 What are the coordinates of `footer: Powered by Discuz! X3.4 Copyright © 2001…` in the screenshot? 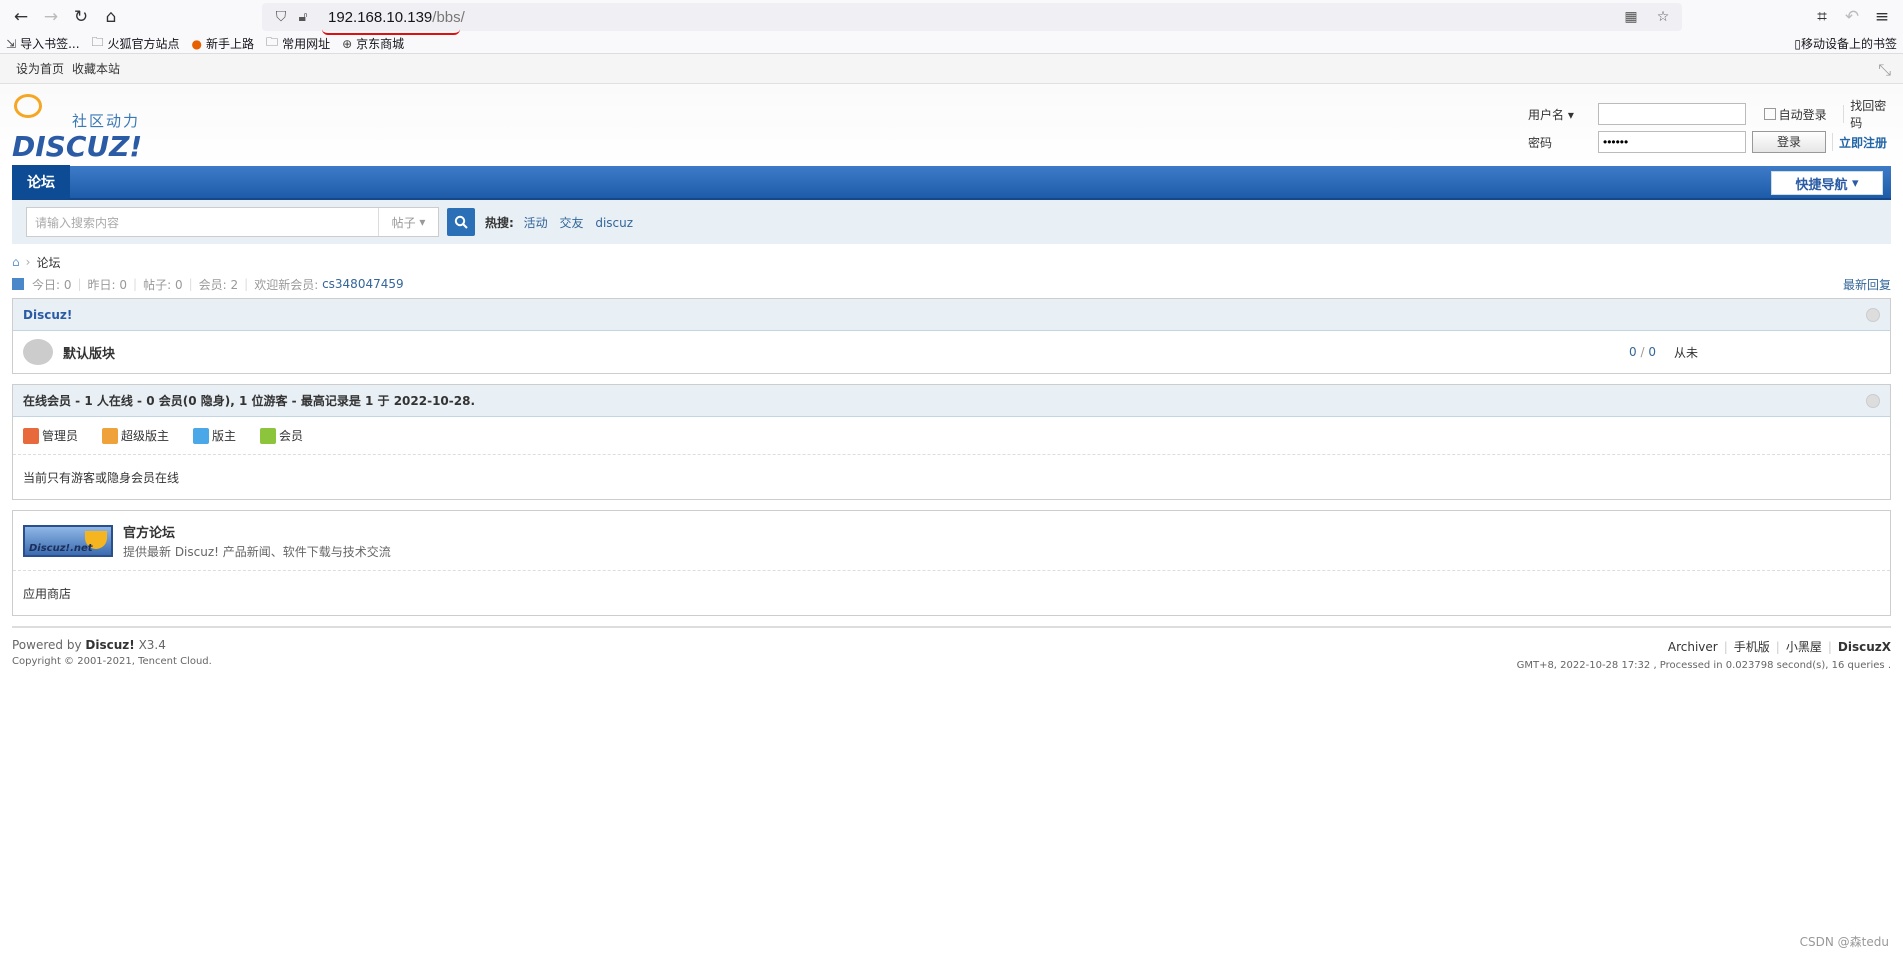 It's located at (951, 656).